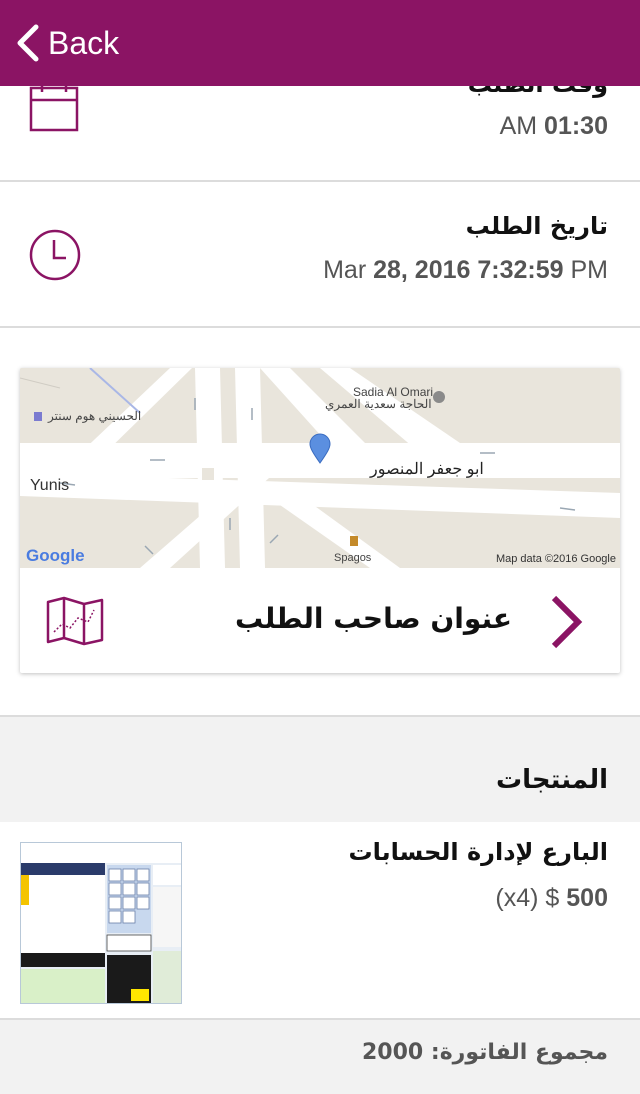 Image resolution: width=640 pixels, height=1094 pixels. I want to click on map-yunis-label: Yunis, so click(50, 485).